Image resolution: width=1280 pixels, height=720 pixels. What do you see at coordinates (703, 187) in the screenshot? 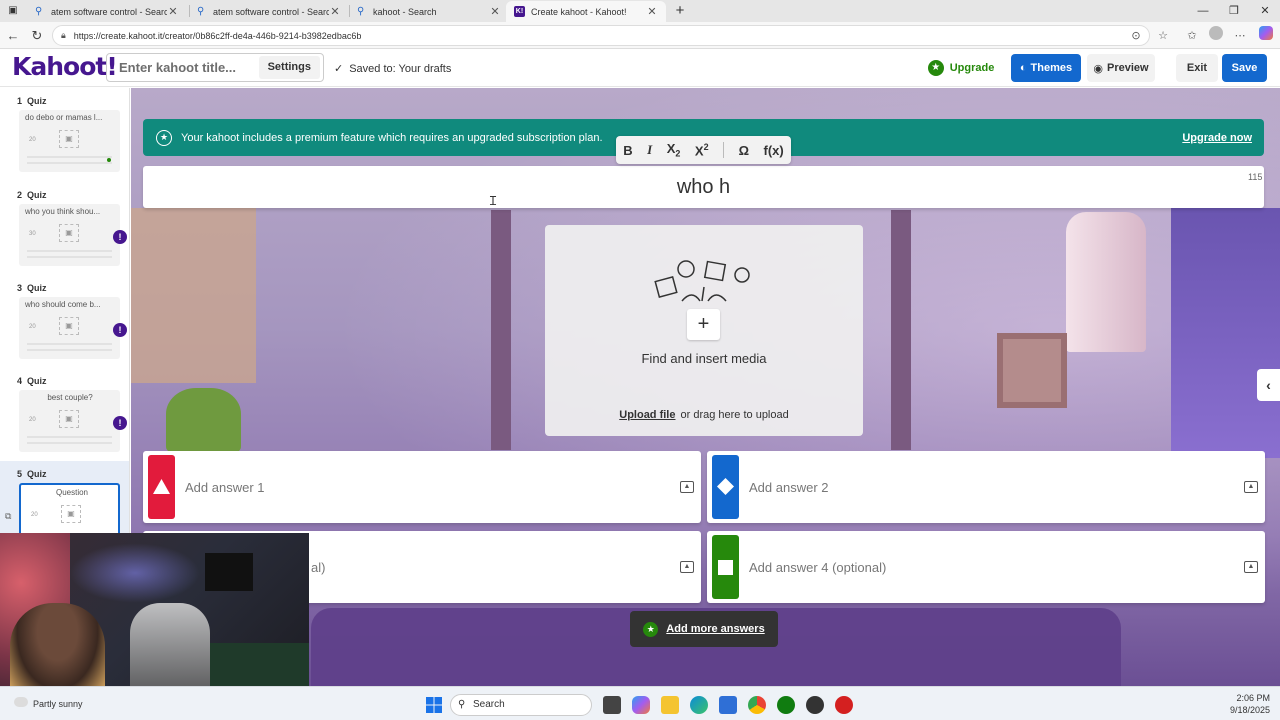
I see `question-input: who h` at bounding box center [703, 187].